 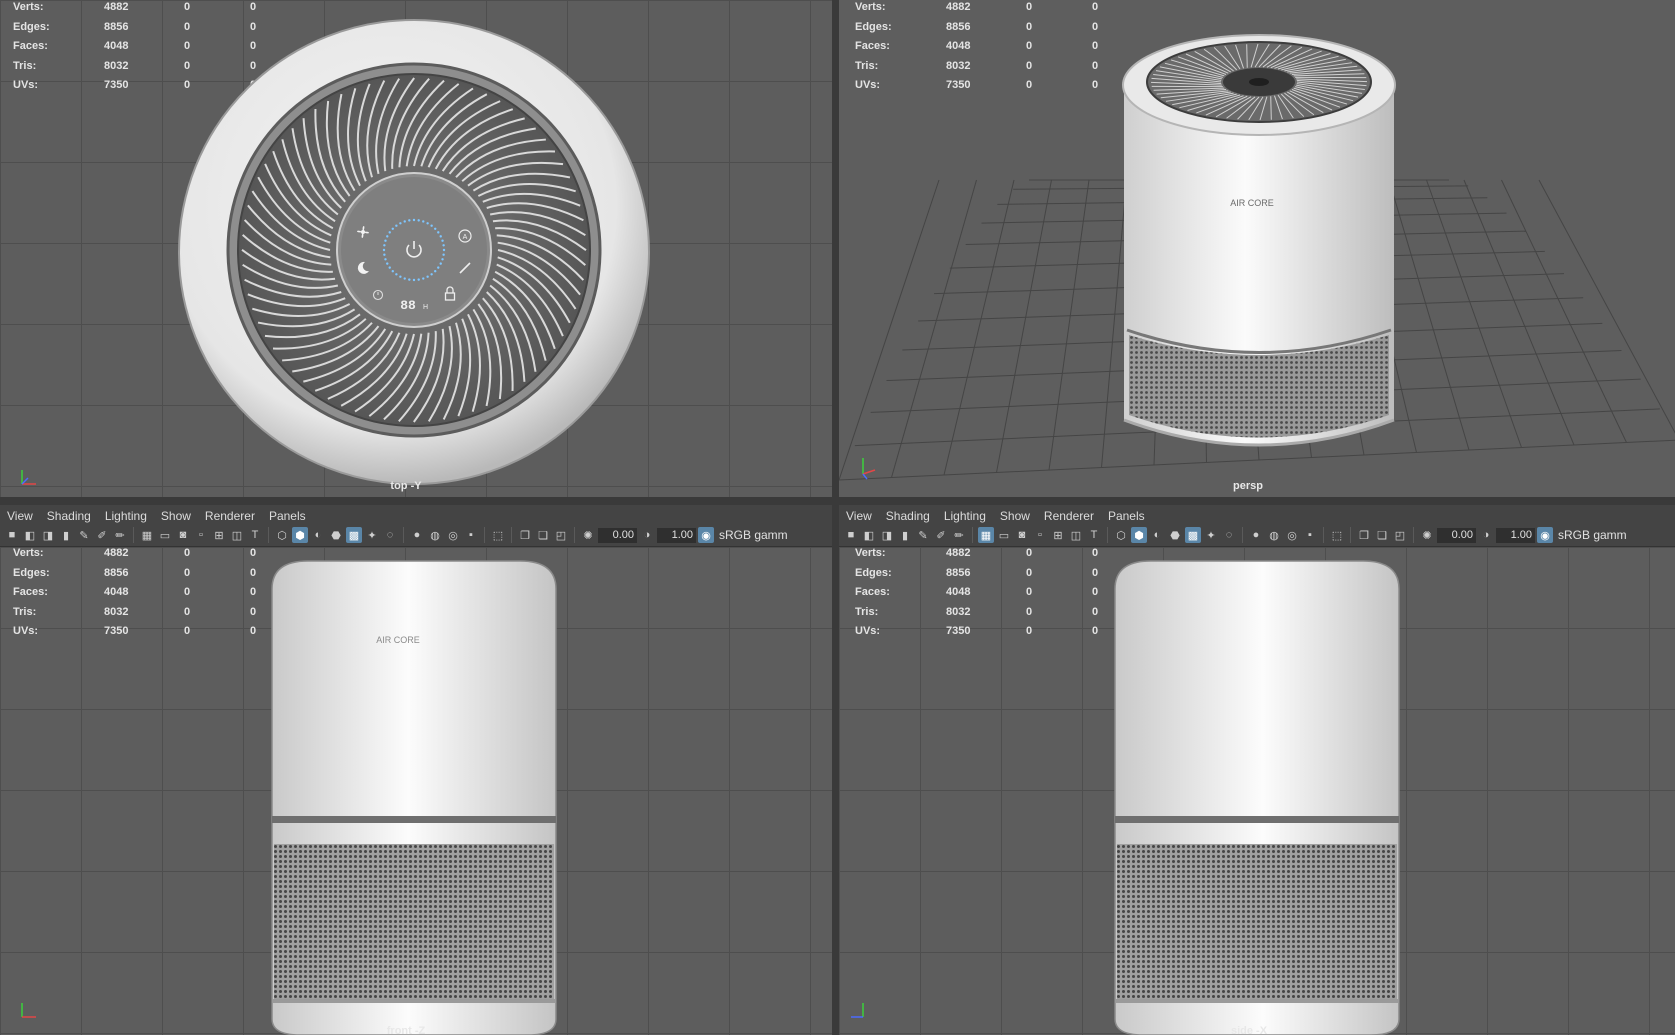 What do you see at coordinates (1323, 535) in the screenshot?
I see `toolbar-separator` at bounding box center [1323, 535].